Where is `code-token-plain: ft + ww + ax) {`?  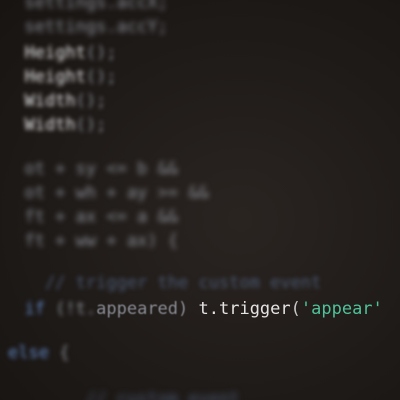
code-token-plain: ft + ww + ax) { is located at coordinates (91, 241).